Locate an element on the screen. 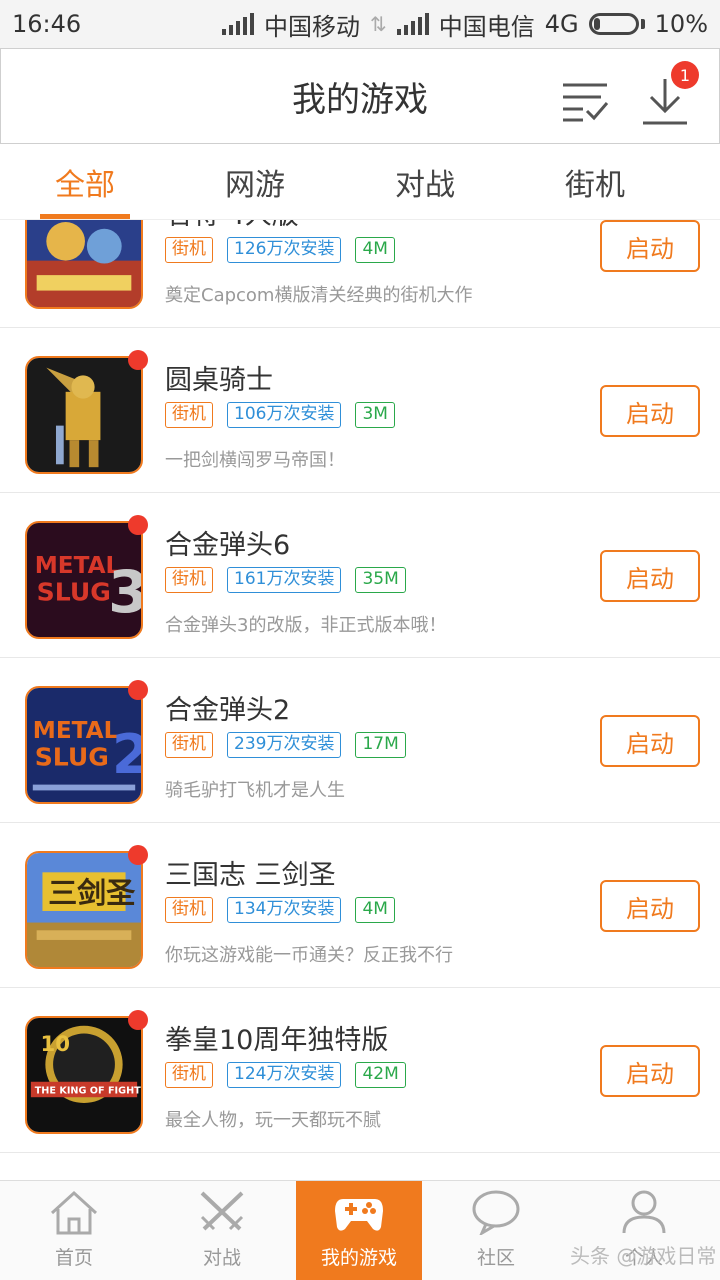  nav-home: 首页 is located at coordinates (74, 1230).